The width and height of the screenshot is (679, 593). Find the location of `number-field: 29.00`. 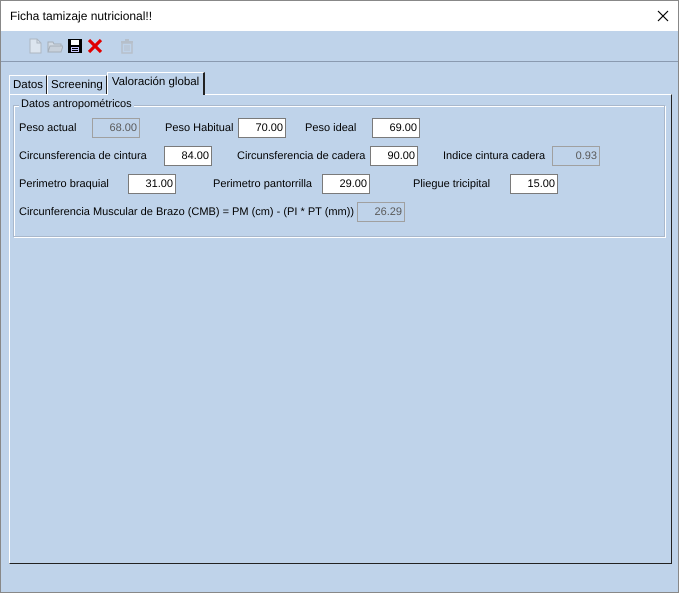

number-field: 29.00 is located at coordinates (346, 184).